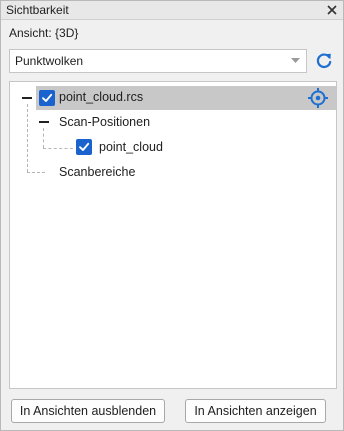 This screenshot has width=344, height=431. I want to click on chevron-down-icon, so click(295, 61).